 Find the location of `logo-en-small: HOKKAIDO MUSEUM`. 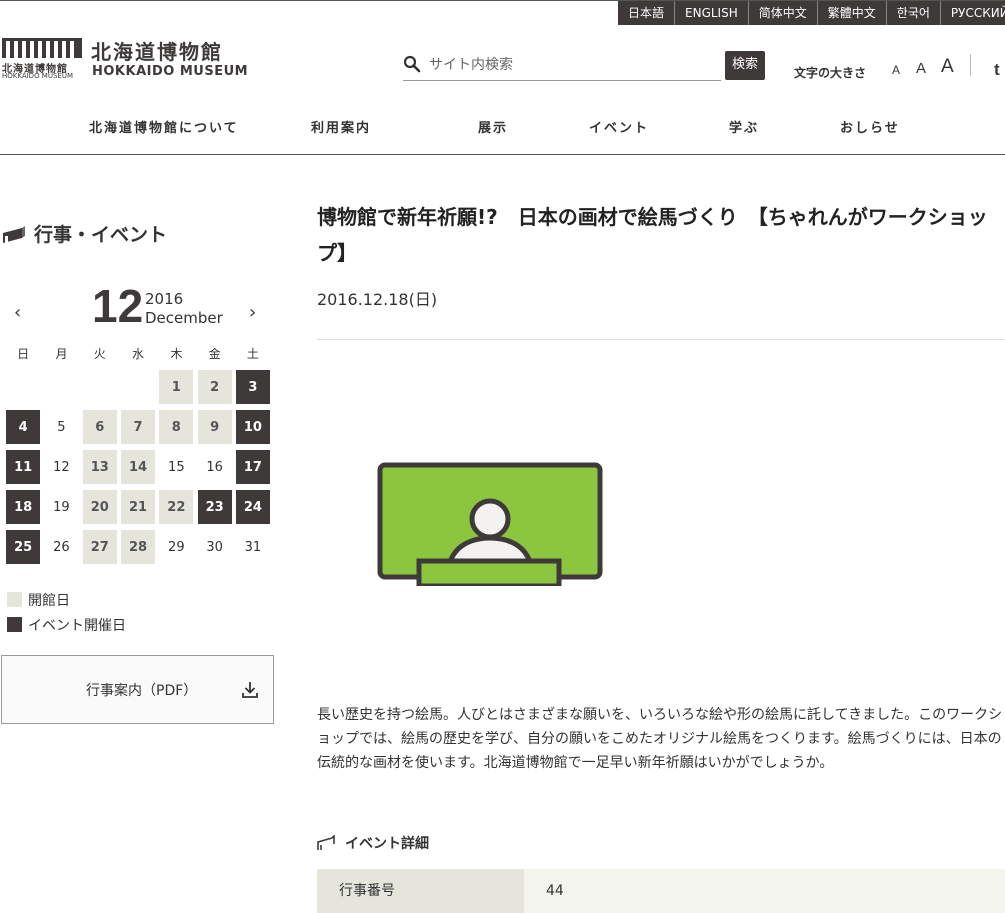

logo-en-small: HOKKAIDO MUSEUM is located at coordinates (38, 76).